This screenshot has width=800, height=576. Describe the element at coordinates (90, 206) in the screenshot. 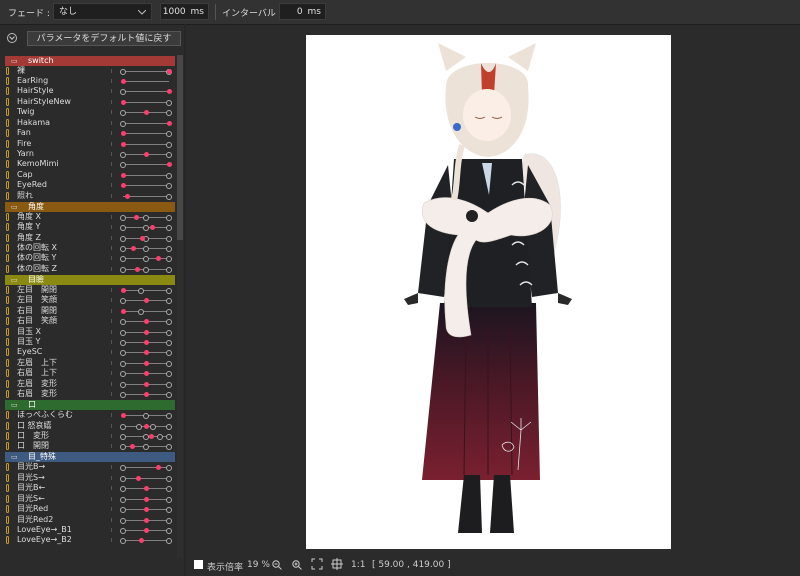

I see `group-header: ▭ 角度` at that location.